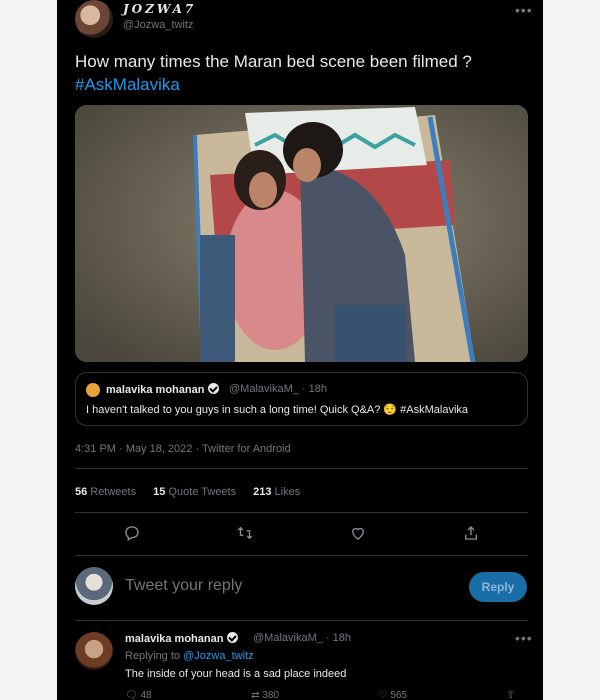 Image resolution: width=600 pixels, height=700 pixels. I want to click on retweet-count-icon: ⇄ 380, so click(265, 695).